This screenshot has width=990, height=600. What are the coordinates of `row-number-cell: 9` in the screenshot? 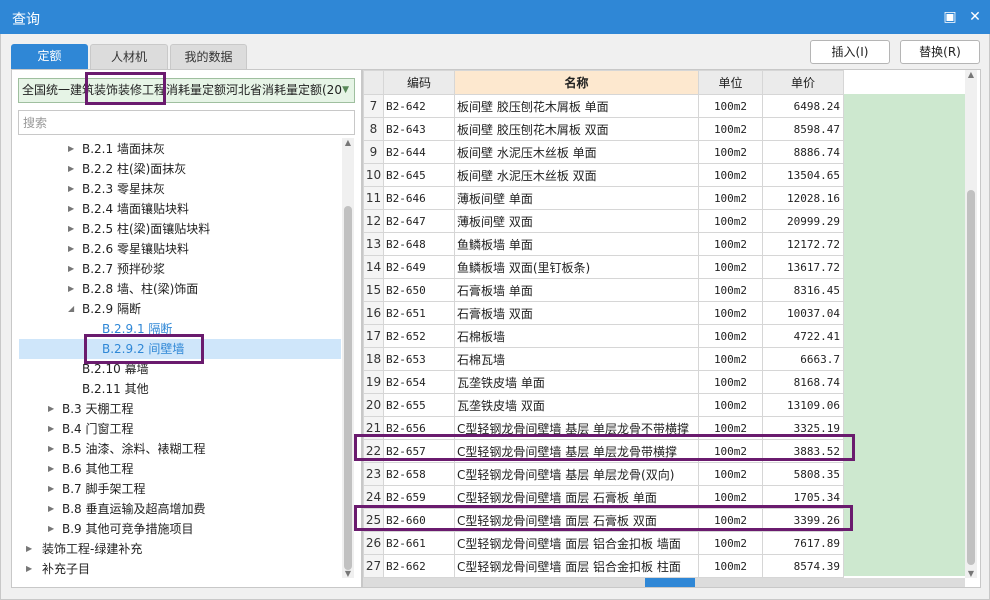 It's located at (373, 152).